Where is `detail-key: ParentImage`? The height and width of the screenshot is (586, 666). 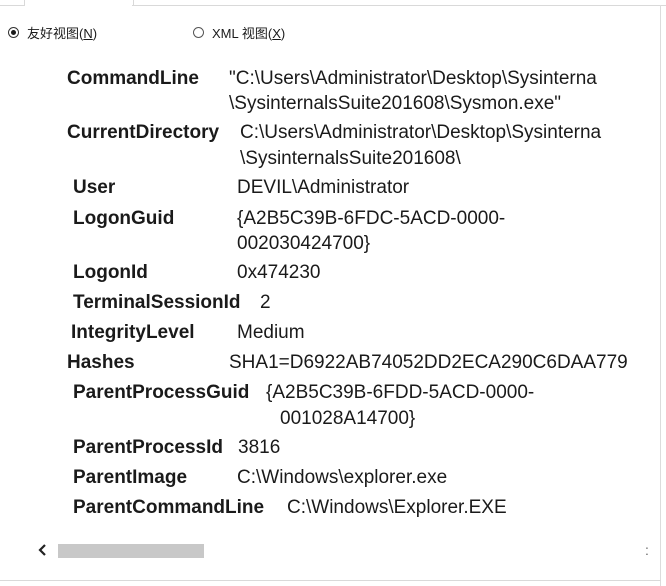
detail-key: ParentImage is located at coordinates (130, 477).